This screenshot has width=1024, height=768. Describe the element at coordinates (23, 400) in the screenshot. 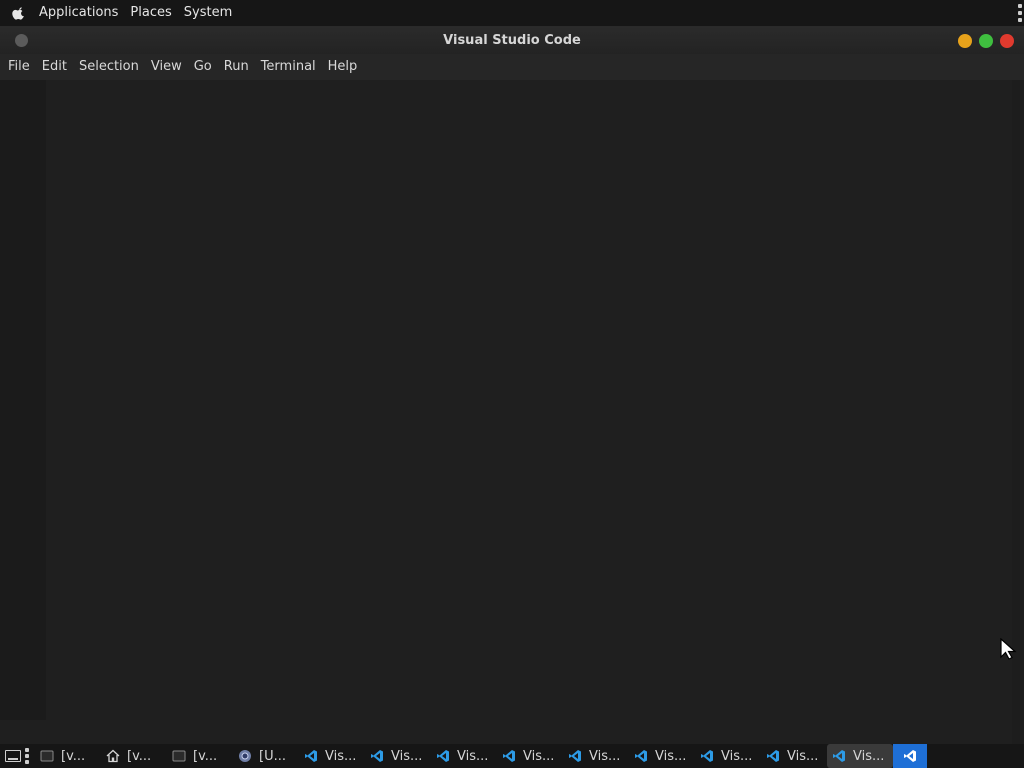

I see `activity-bar` at that location.